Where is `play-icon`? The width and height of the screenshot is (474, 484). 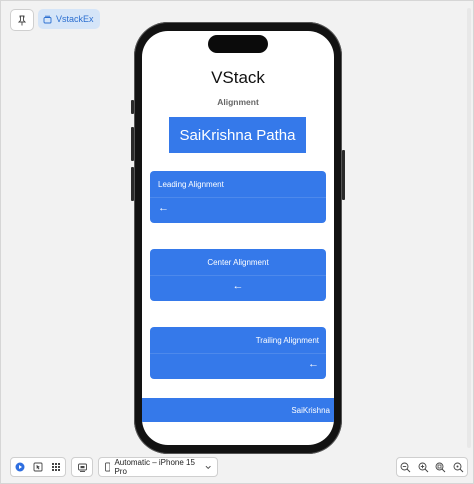
play-icon is located at coordinates (20, 467).